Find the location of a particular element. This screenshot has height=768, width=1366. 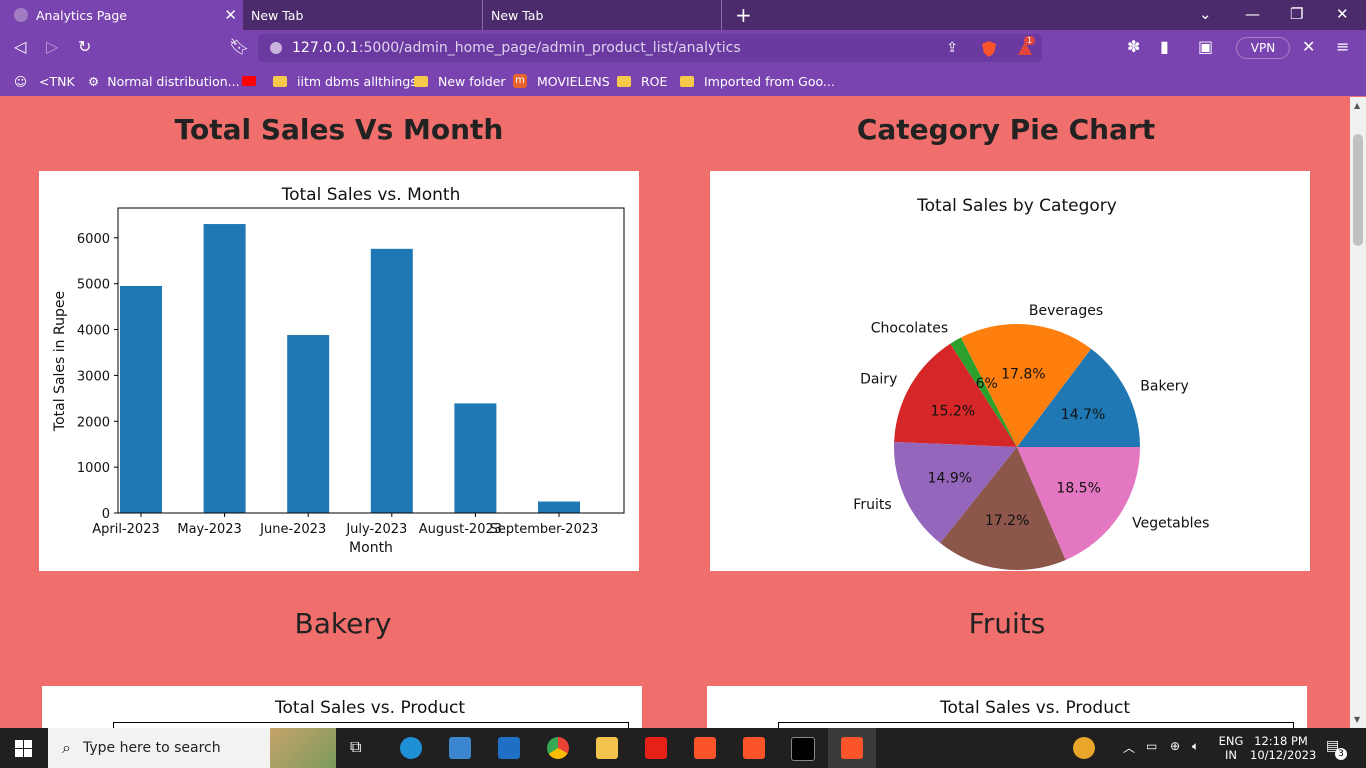

forward-icon: ▷ is located at coordinates (52, 46).